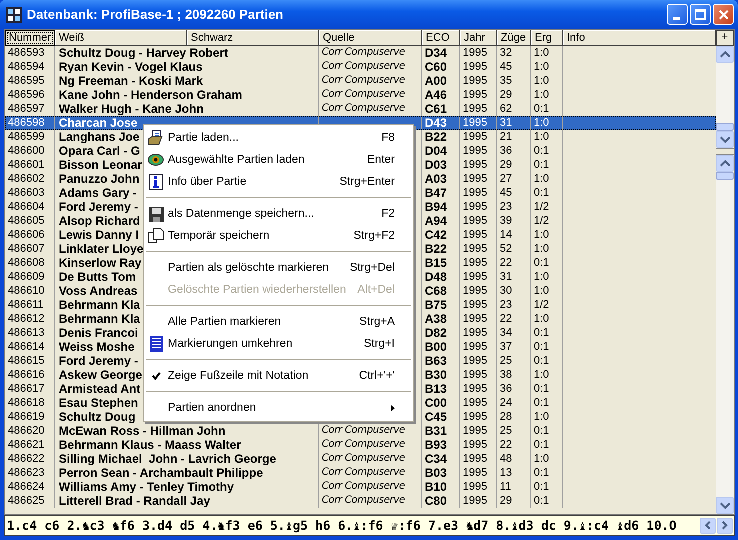 The width and height of the screenshot is (738, 540). What do you see at coordinates (506, 473) in the screenshot?
I see `moves-count: 13` at bounding box center [506, 473].